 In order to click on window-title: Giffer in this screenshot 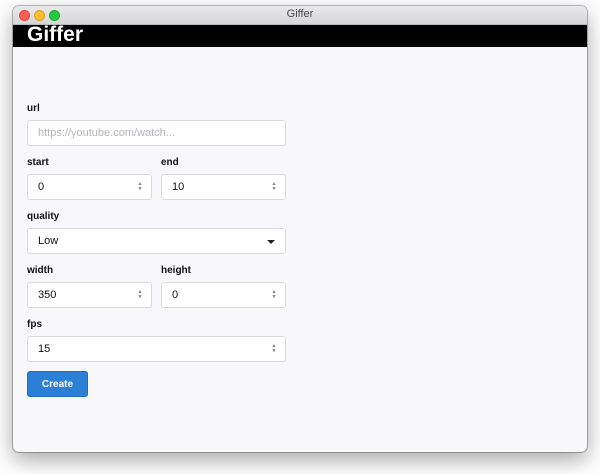, I will do `click(300, 14)`.